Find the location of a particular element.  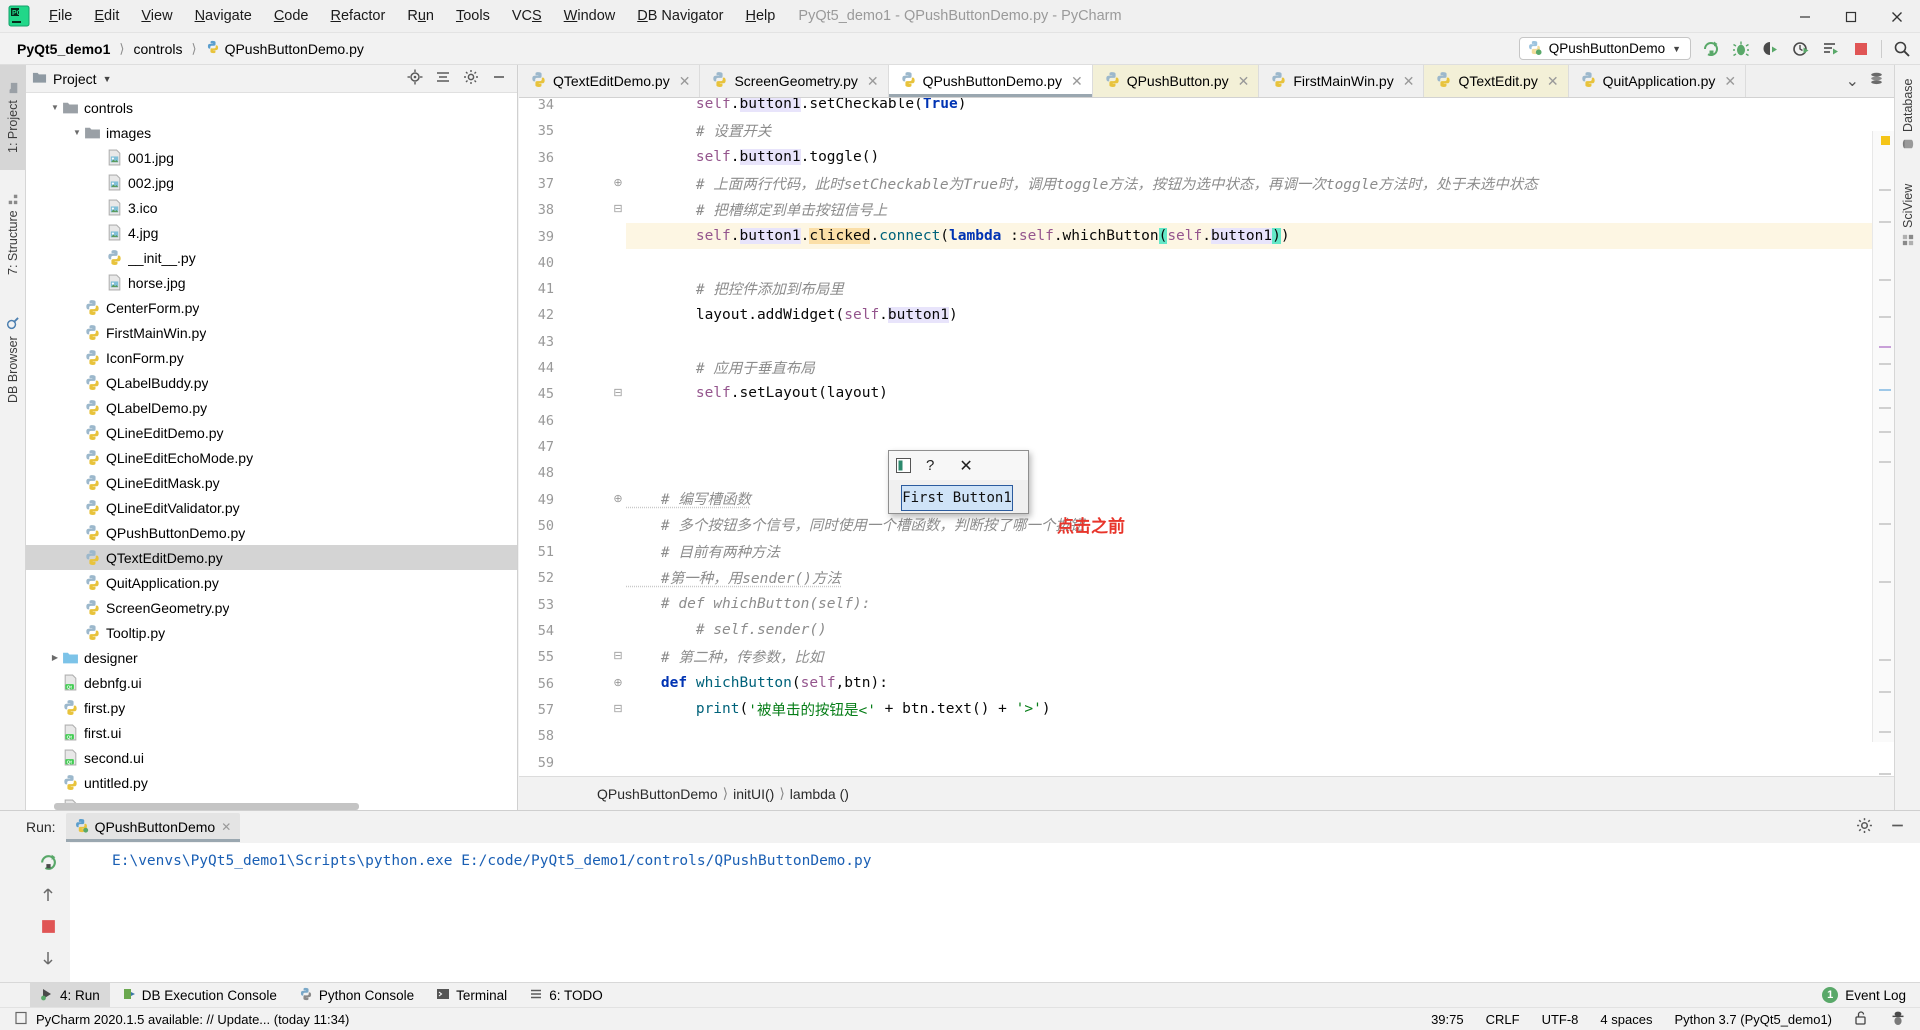

sidebar-tab-database: Database is located at coordinates (1907, 114).